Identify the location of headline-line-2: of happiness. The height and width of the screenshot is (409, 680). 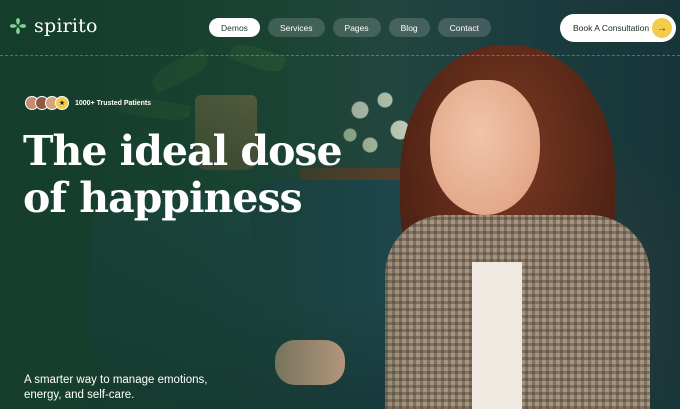
(163, 198).